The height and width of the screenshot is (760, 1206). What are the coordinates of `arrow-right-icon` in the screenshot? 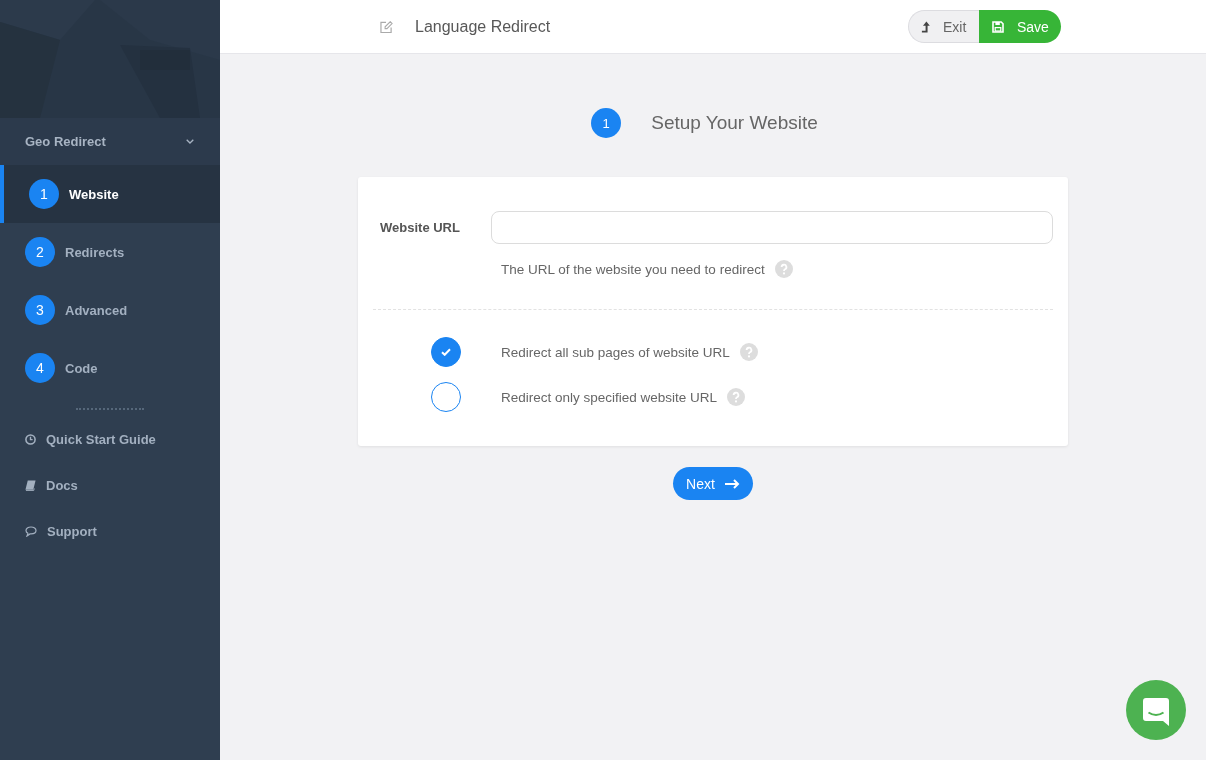 It's located at (732, 483).